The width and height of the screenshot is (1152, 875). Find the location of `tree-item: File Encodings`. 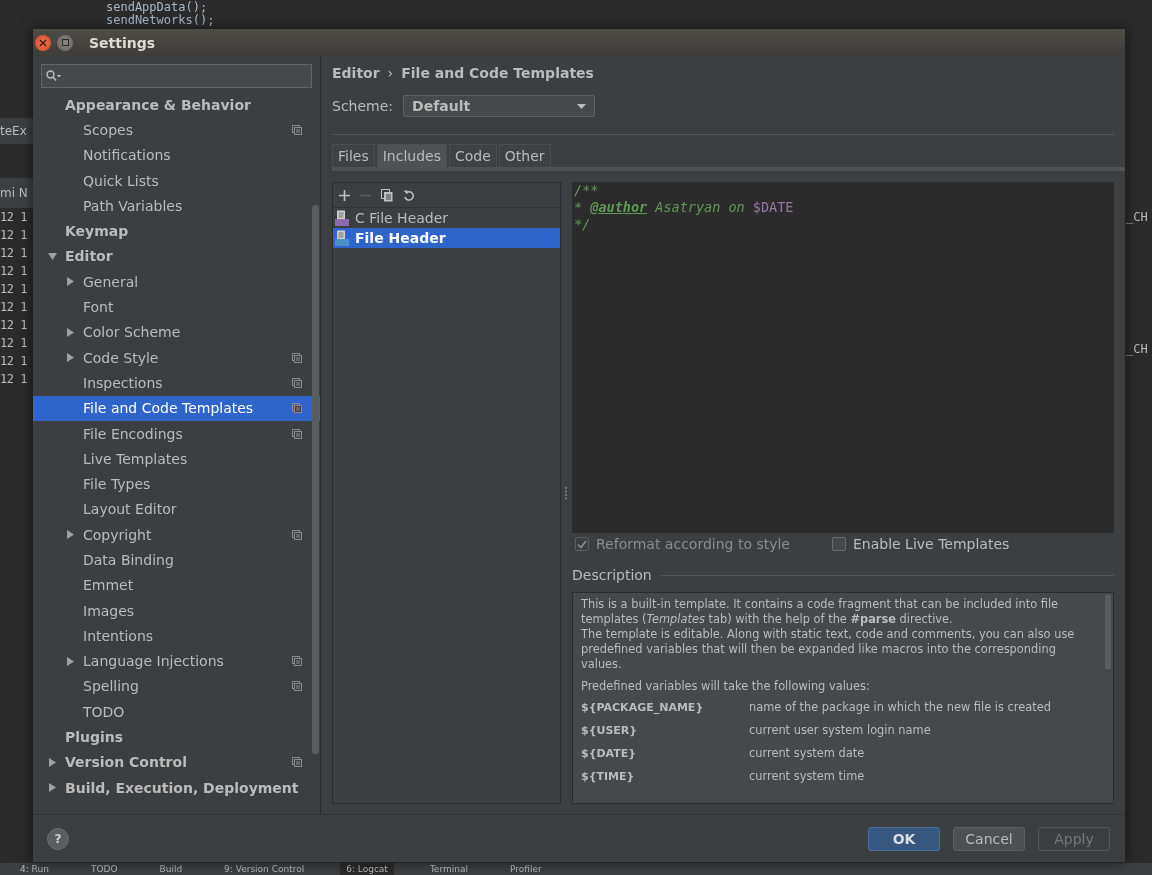

tree-item: File Encodings is located at coordinates (176, 433).